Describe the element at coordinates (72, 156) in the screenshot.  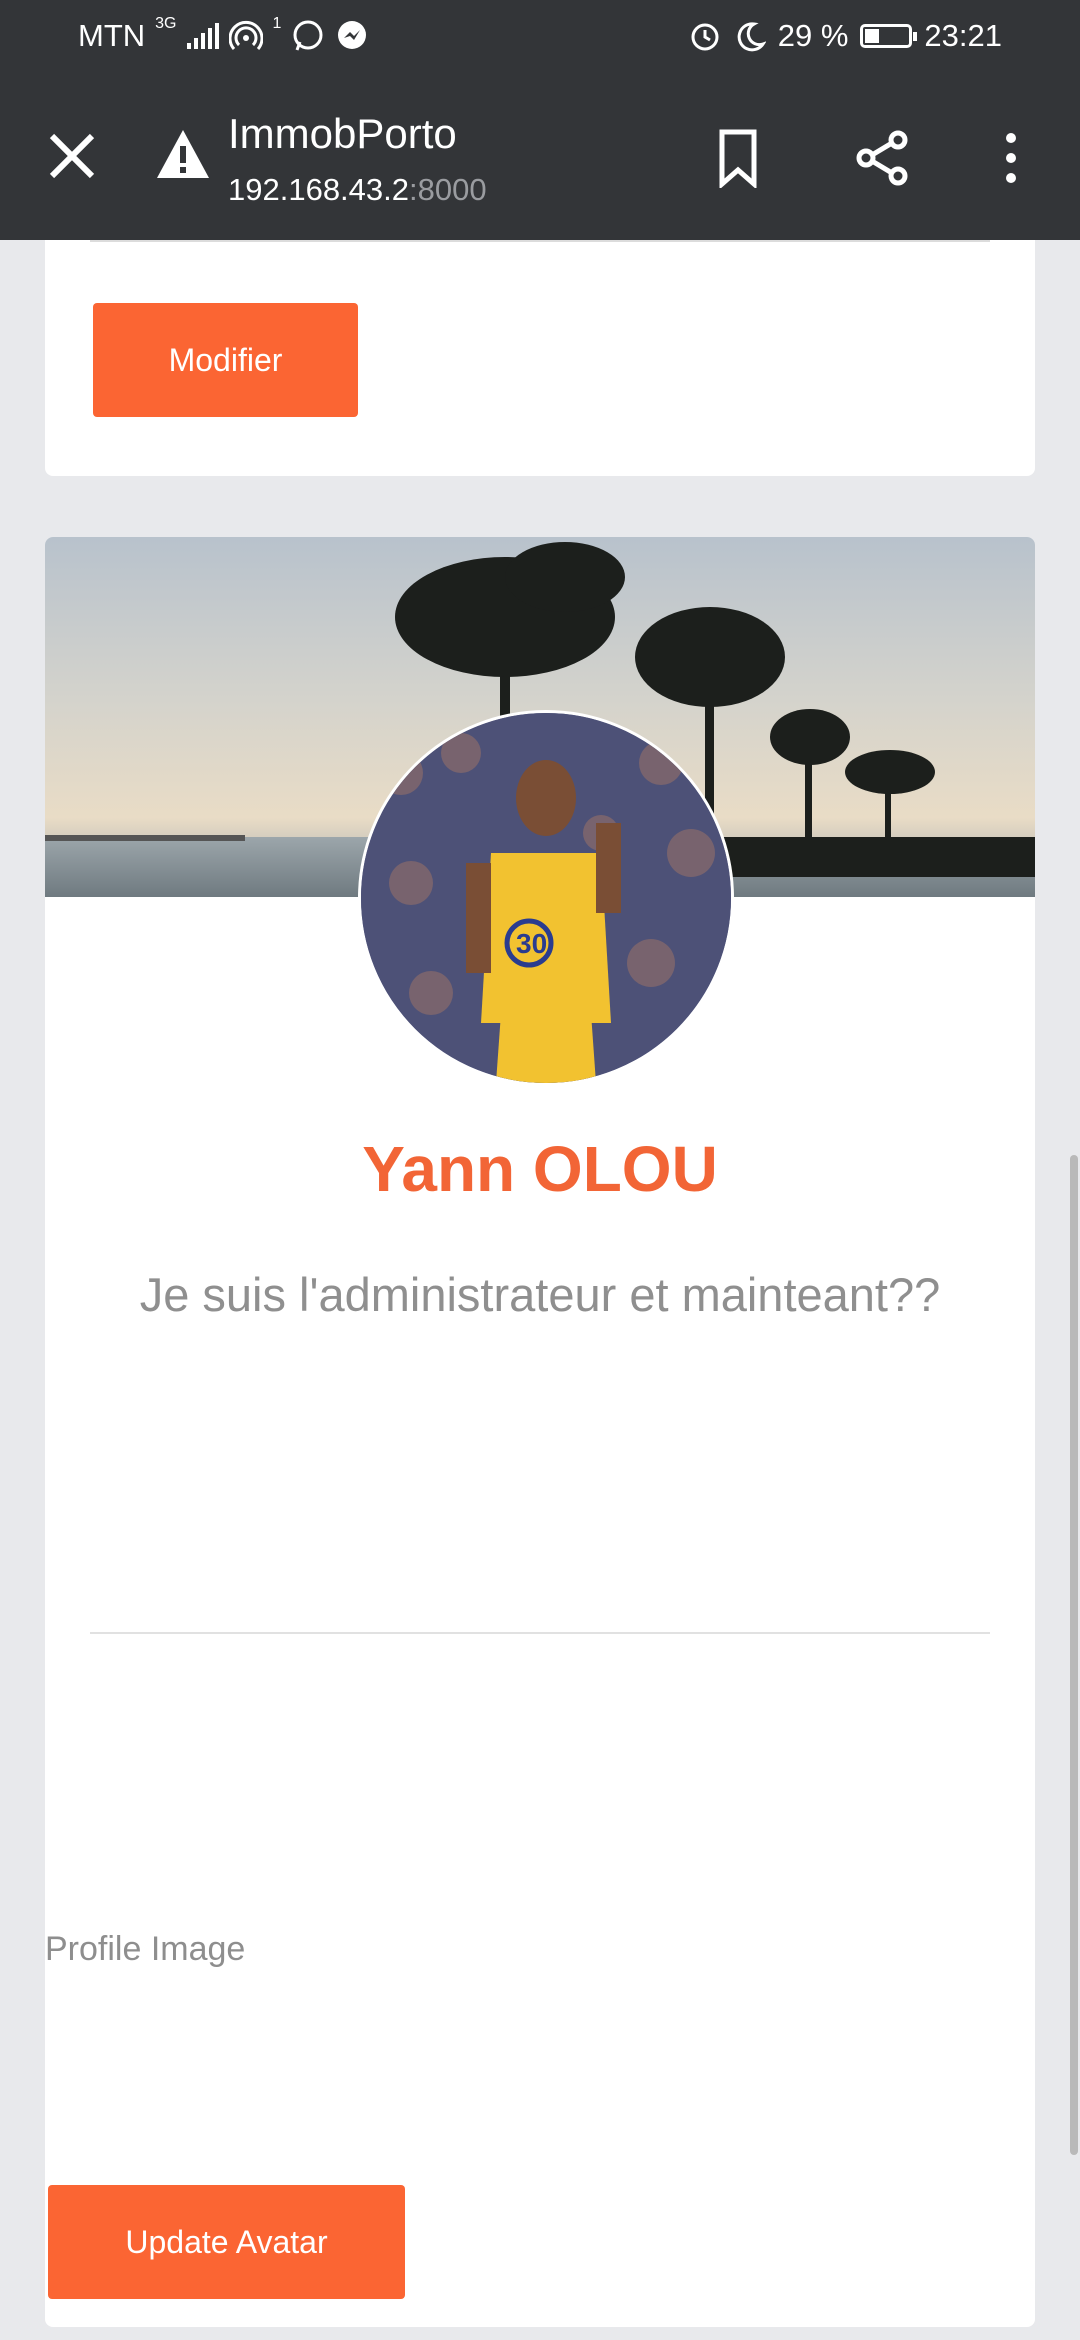
I see `close-icon` at that location.